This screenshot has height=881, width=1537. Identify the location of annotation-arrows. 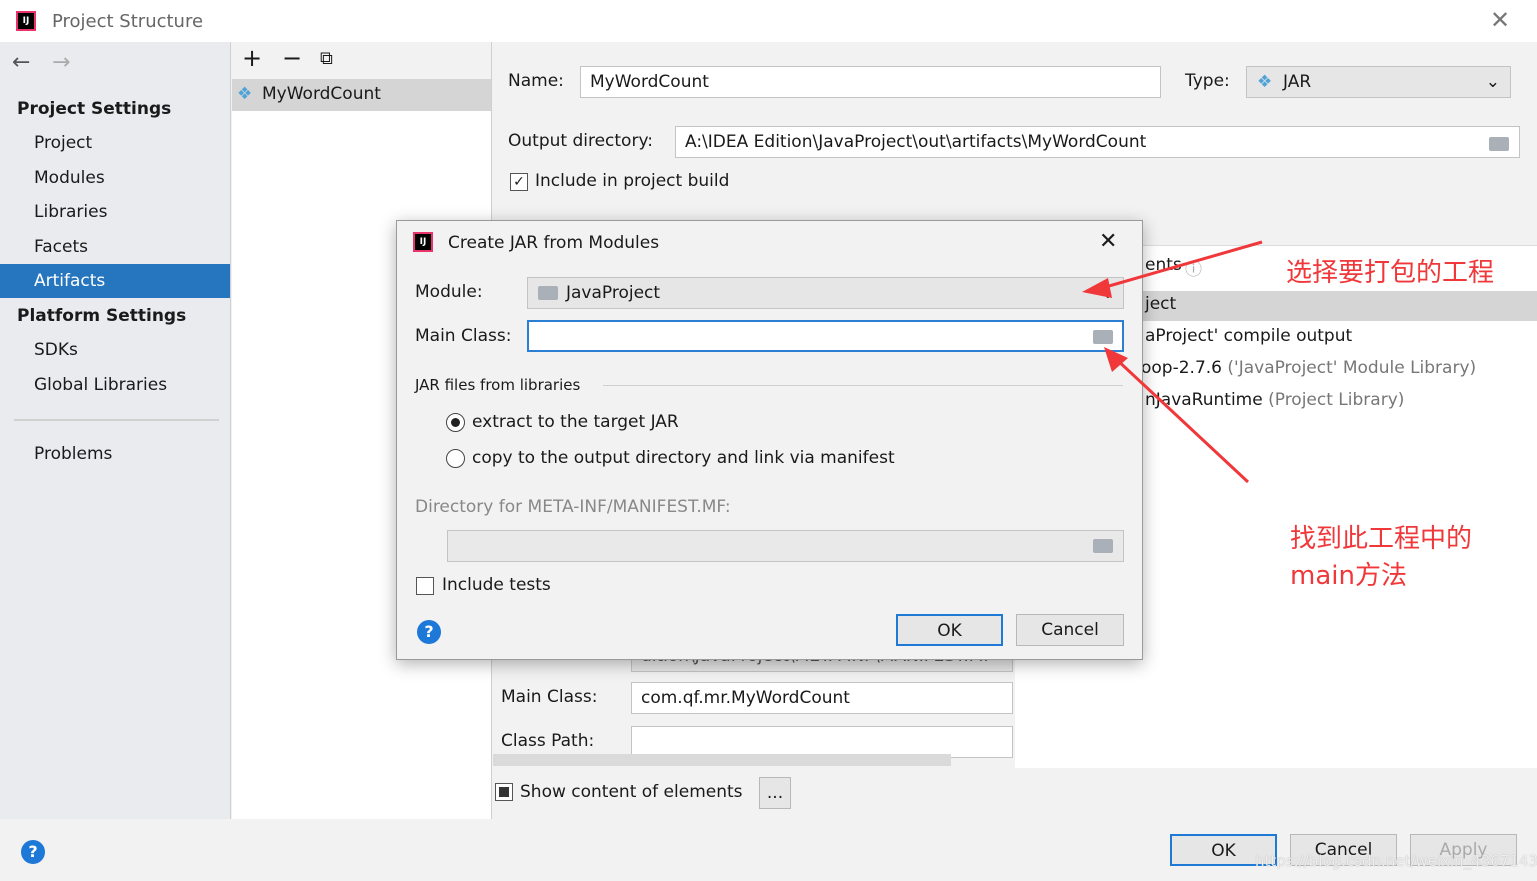
(1172, 362).